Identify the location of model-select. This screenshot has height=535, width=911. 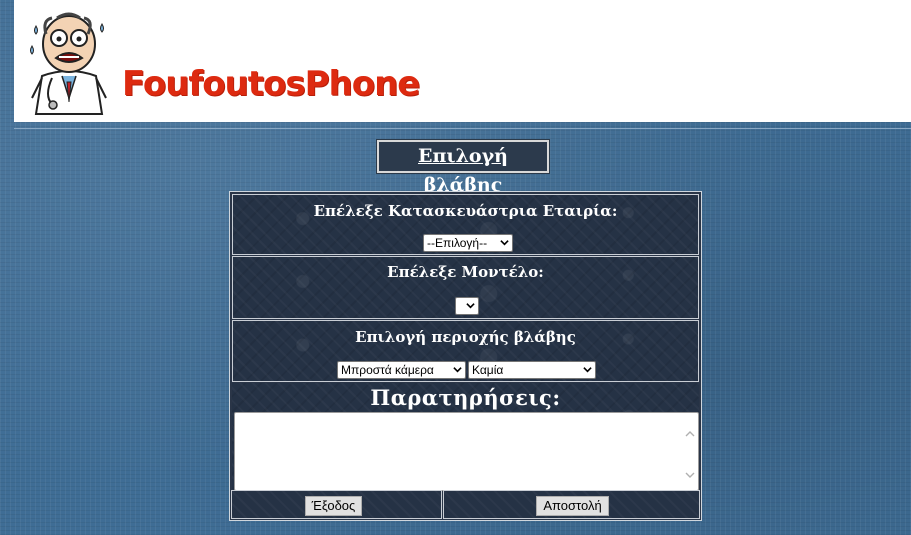
(467, 306).